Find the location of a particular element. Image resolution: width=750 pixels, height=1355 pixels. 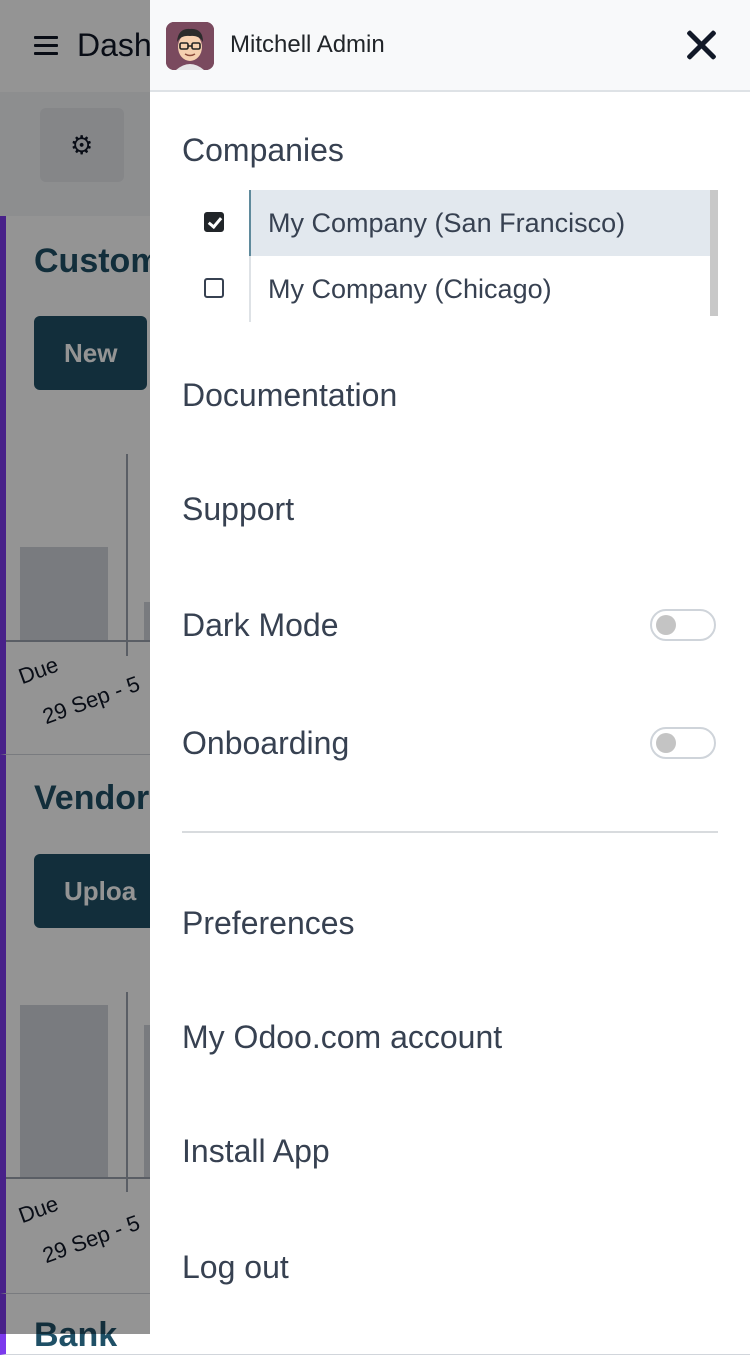

menu-separator is located at coordinates (450, 832).